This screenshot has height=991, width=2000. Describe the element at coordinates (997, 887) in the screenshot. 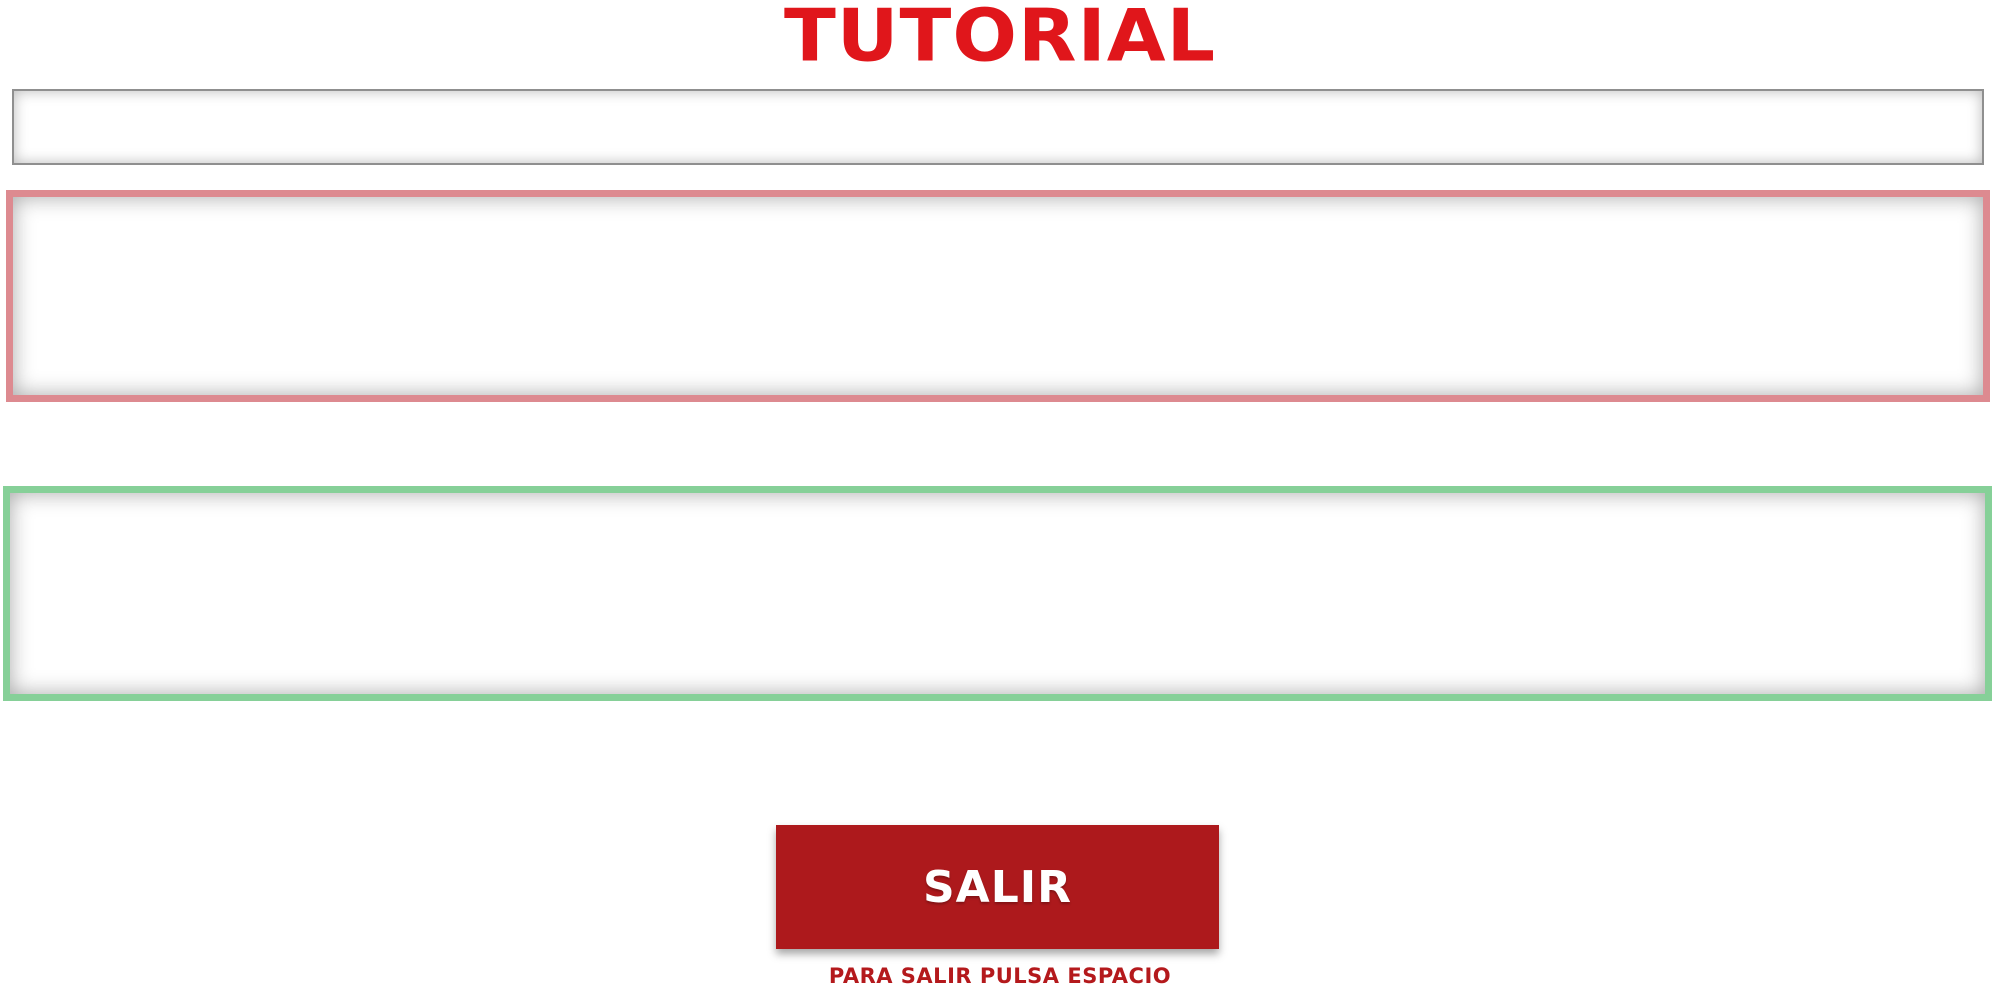

I see `exit-button: SALIR` at that location.